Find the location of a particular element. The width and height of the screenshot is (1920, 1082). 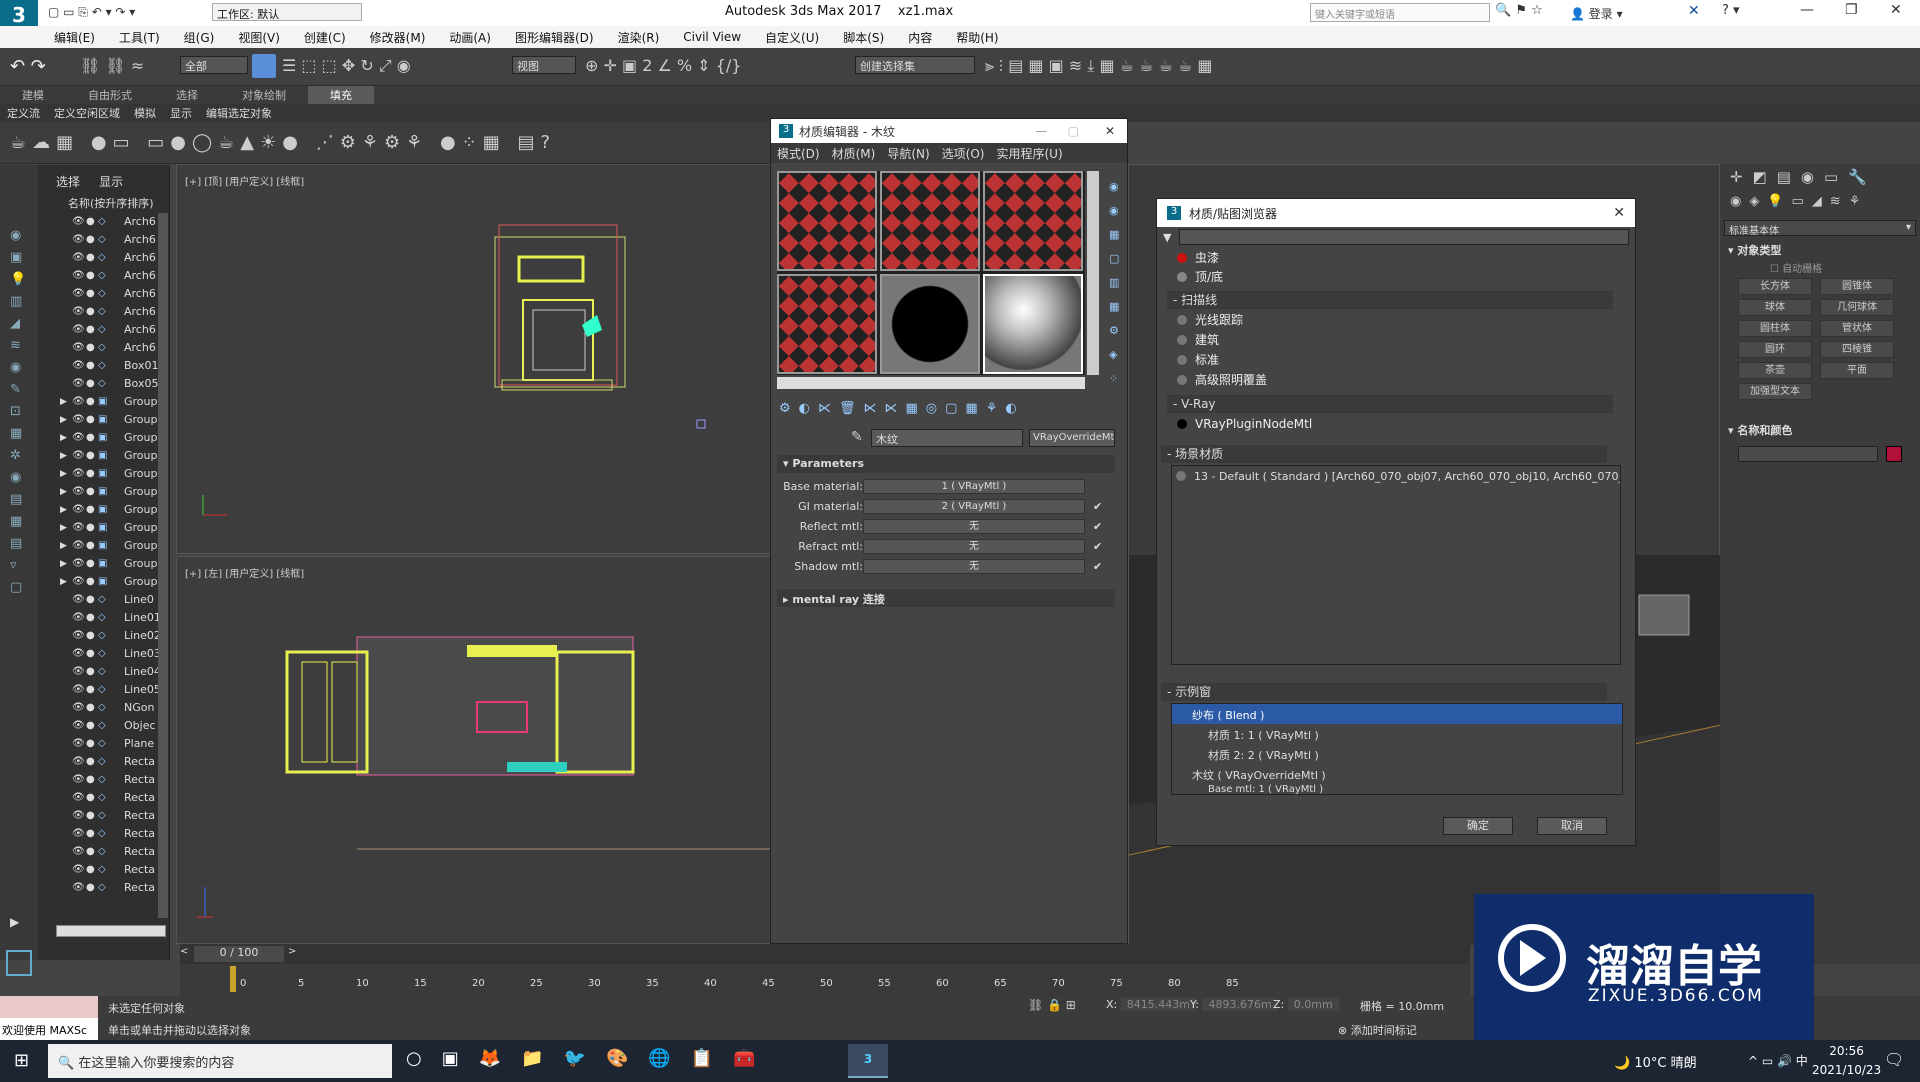

browser-options-icon: ▼ is located at coordinates (1167, 237).